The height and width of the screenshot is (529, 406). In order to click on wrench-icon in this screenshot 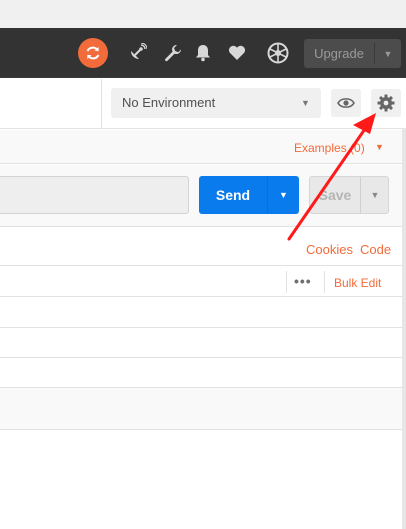, I will do `click(173, 53)`.